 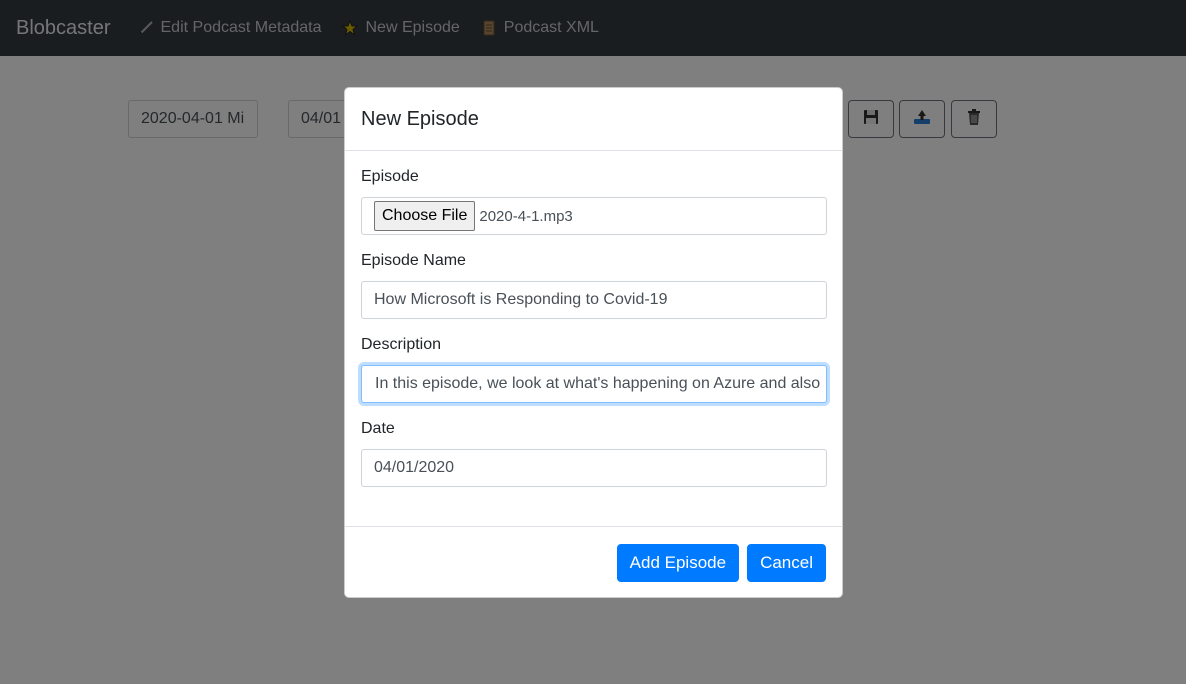 What do you see at coordinates (593, 119) in the screenshot?
I see `modal-header: New Episode` at bounding box center [593, 119].